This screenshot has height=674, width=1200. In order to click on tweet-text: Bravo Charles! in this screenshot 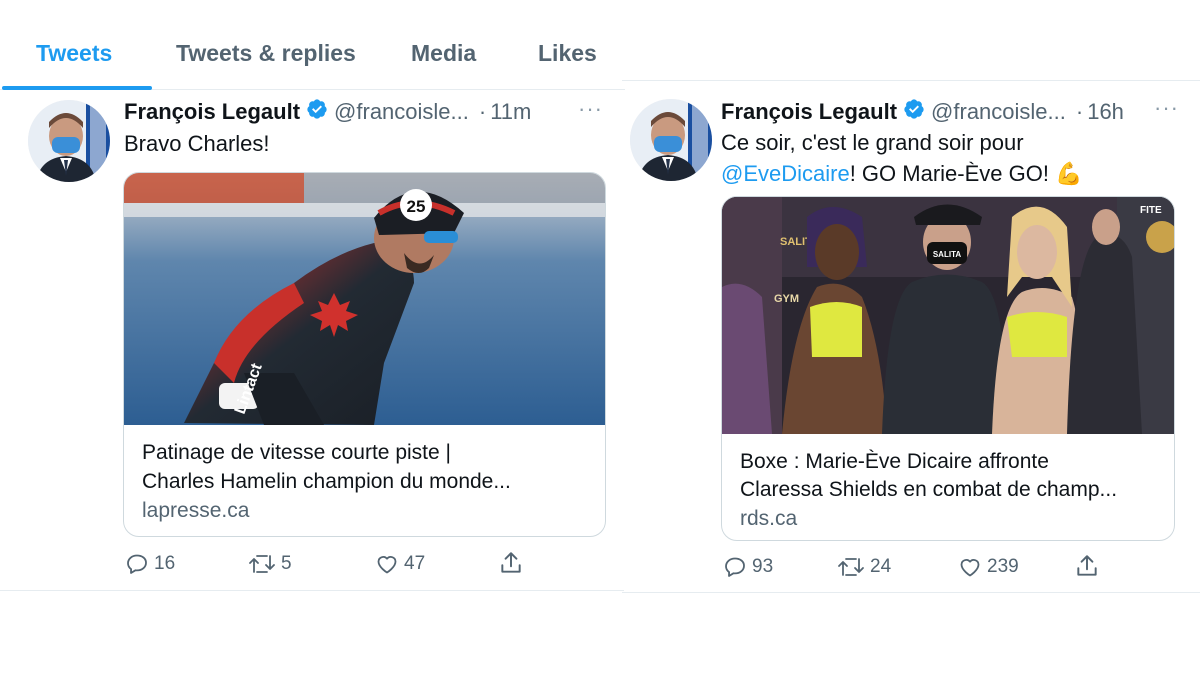, I will do `click(197, 143)`.